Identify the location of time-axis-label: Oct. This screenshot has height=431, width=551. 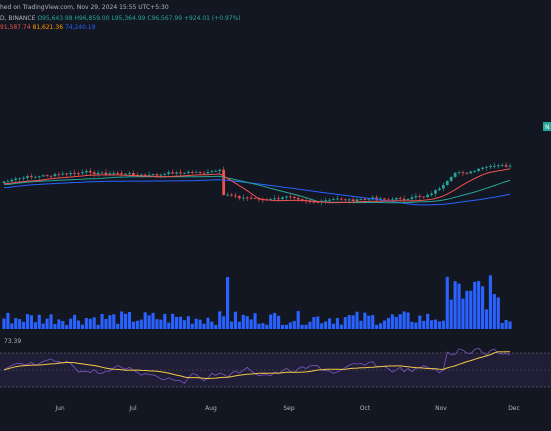
(365, 408).